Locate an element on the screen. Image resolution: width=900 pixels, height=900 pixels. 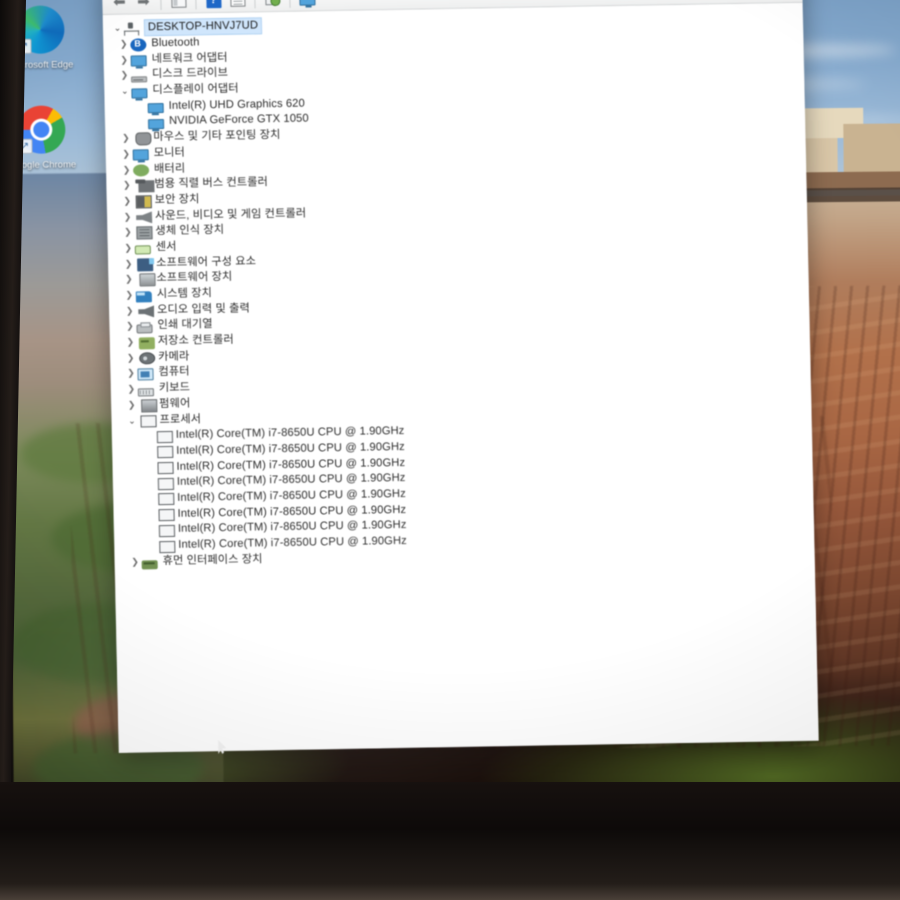
mouse-icon is located at coordinates (143, 139).